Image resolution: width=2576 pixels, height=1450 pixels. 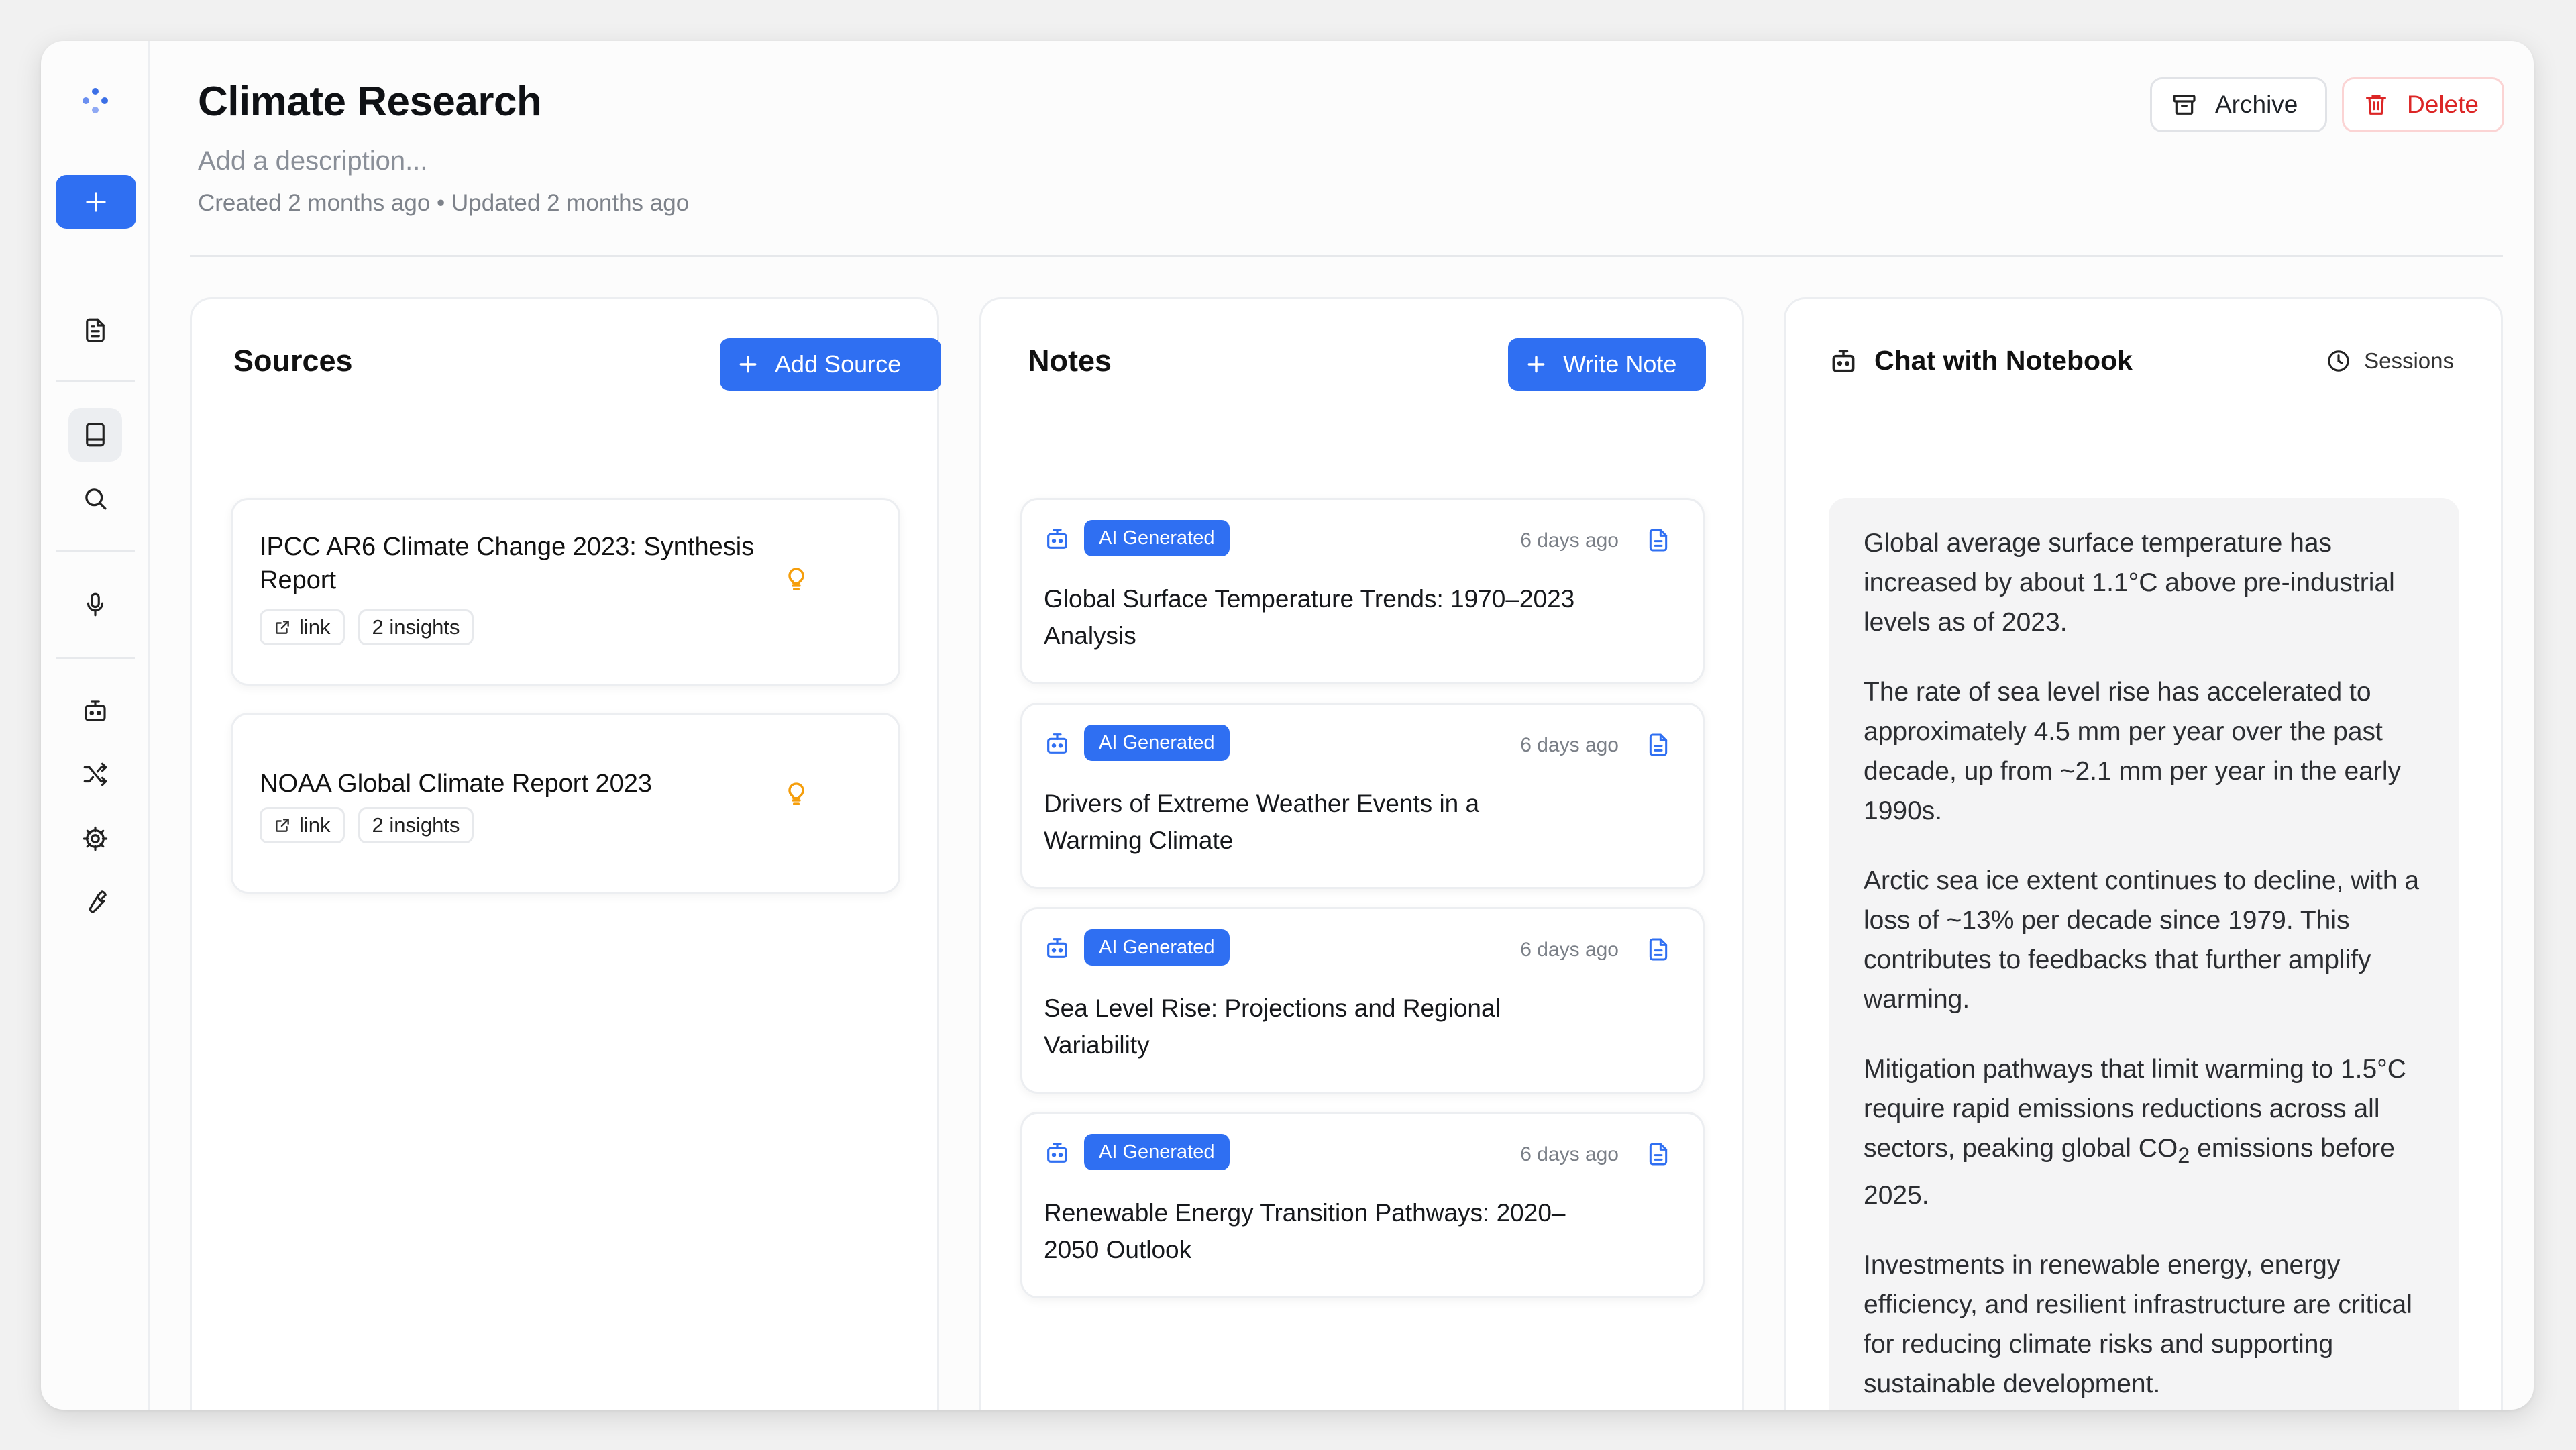 What do you see at coordinates (456, 784) in the screenshot?
I see `source-title: NOAA Global Climate Report 2023` at bounding box center [456, 784].